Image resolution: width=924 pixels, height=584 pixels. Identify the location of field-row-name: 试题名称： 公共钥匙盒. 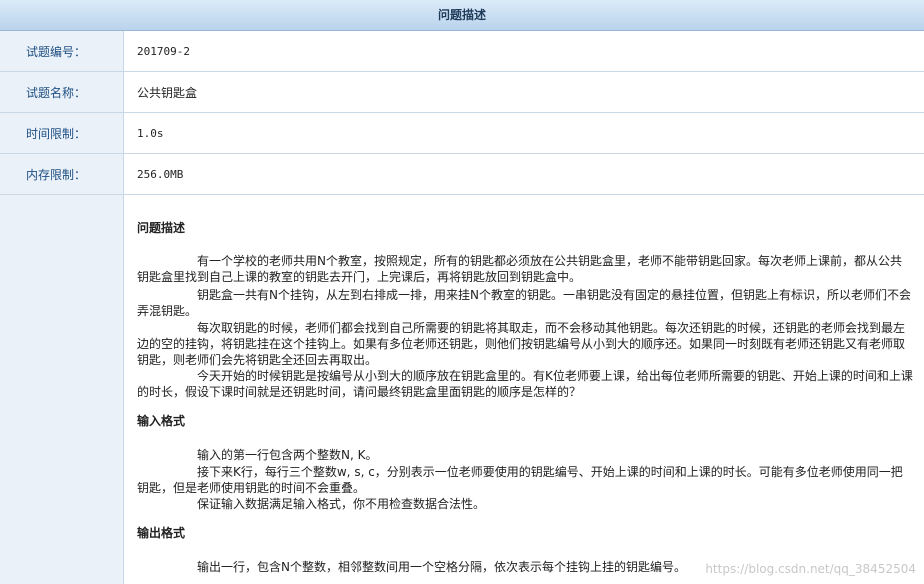
(462, 92).